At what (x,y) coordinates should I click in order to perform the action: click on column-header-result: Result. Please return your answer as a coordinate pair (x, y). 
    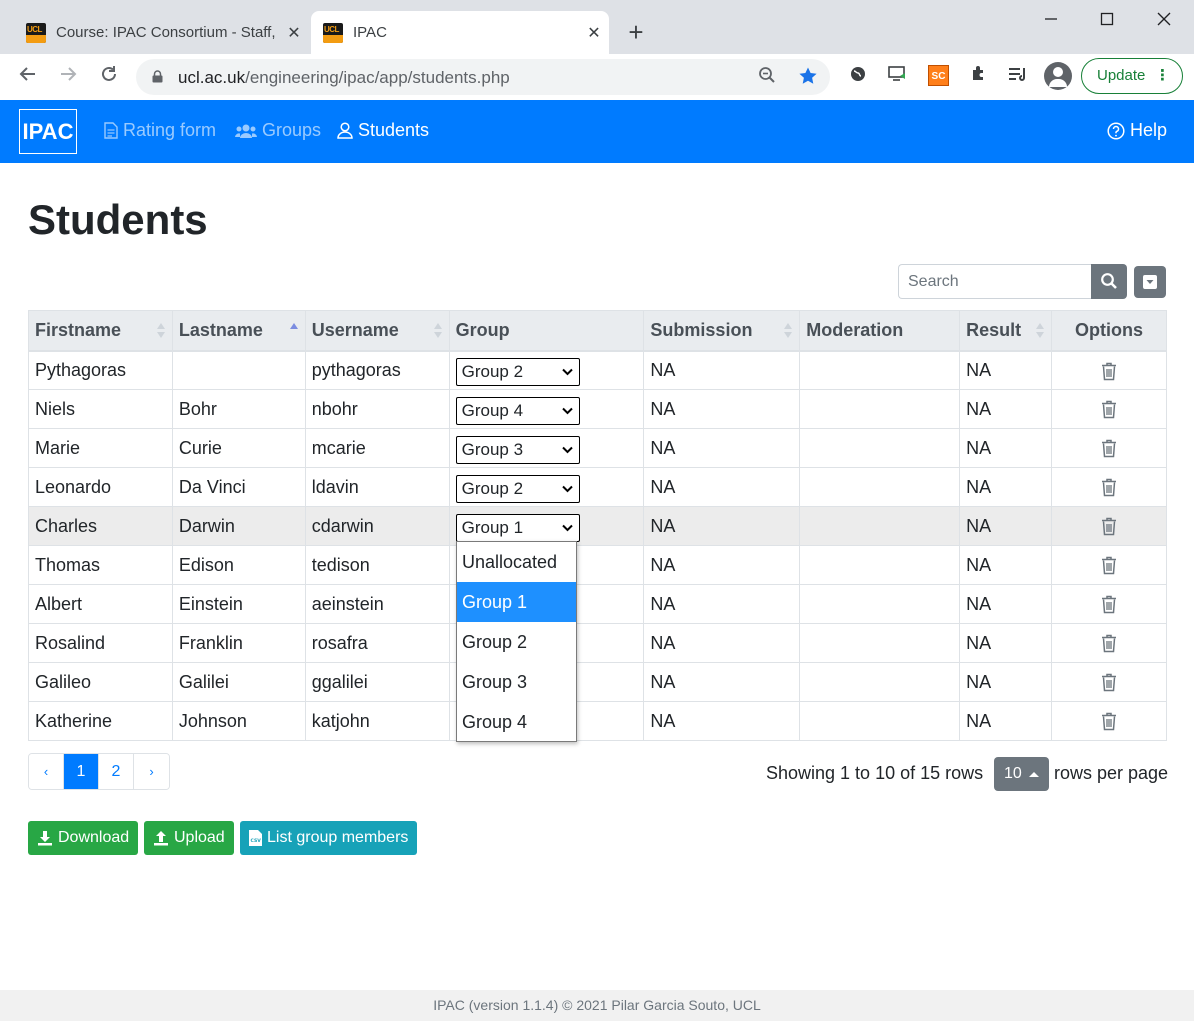
    Looking at the image, I should click on (1006, 331).